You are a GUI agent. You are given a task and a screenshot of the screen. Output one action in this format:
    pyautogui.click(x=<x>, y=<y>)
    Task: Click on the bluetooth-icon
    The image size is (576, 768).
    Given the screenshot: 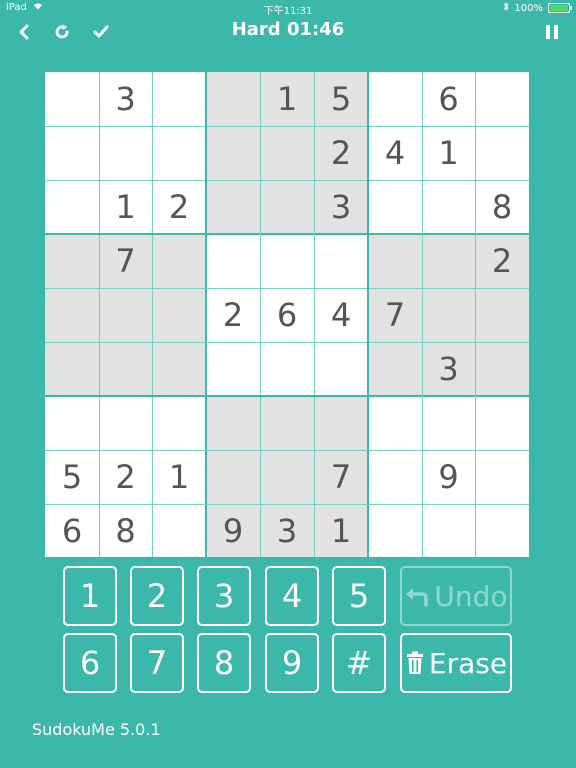 What is the action you would take?
    pyautogui.click(x=506, y=7)
    